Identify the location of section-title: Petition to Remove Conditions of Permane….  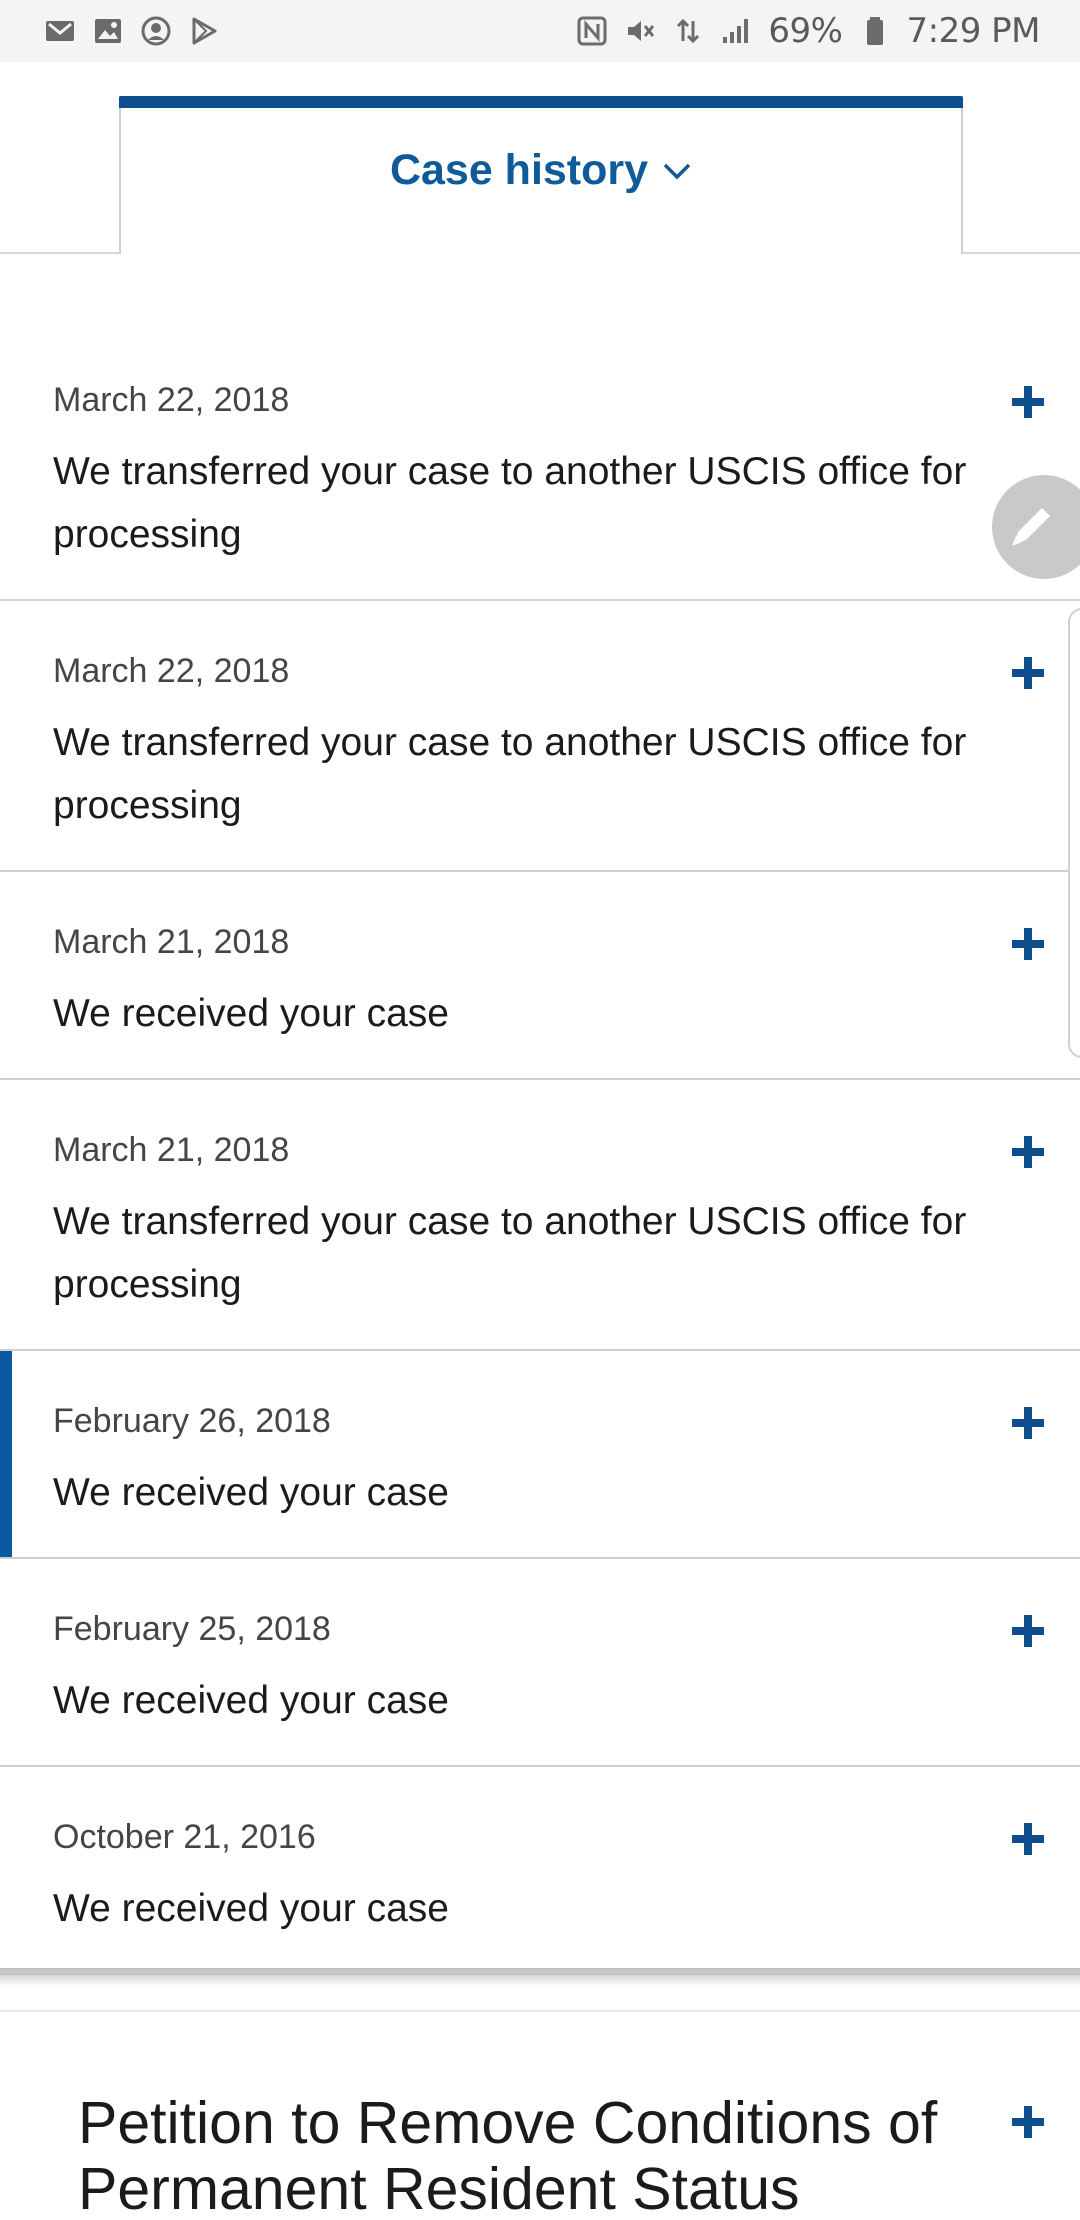
(508, 2155).